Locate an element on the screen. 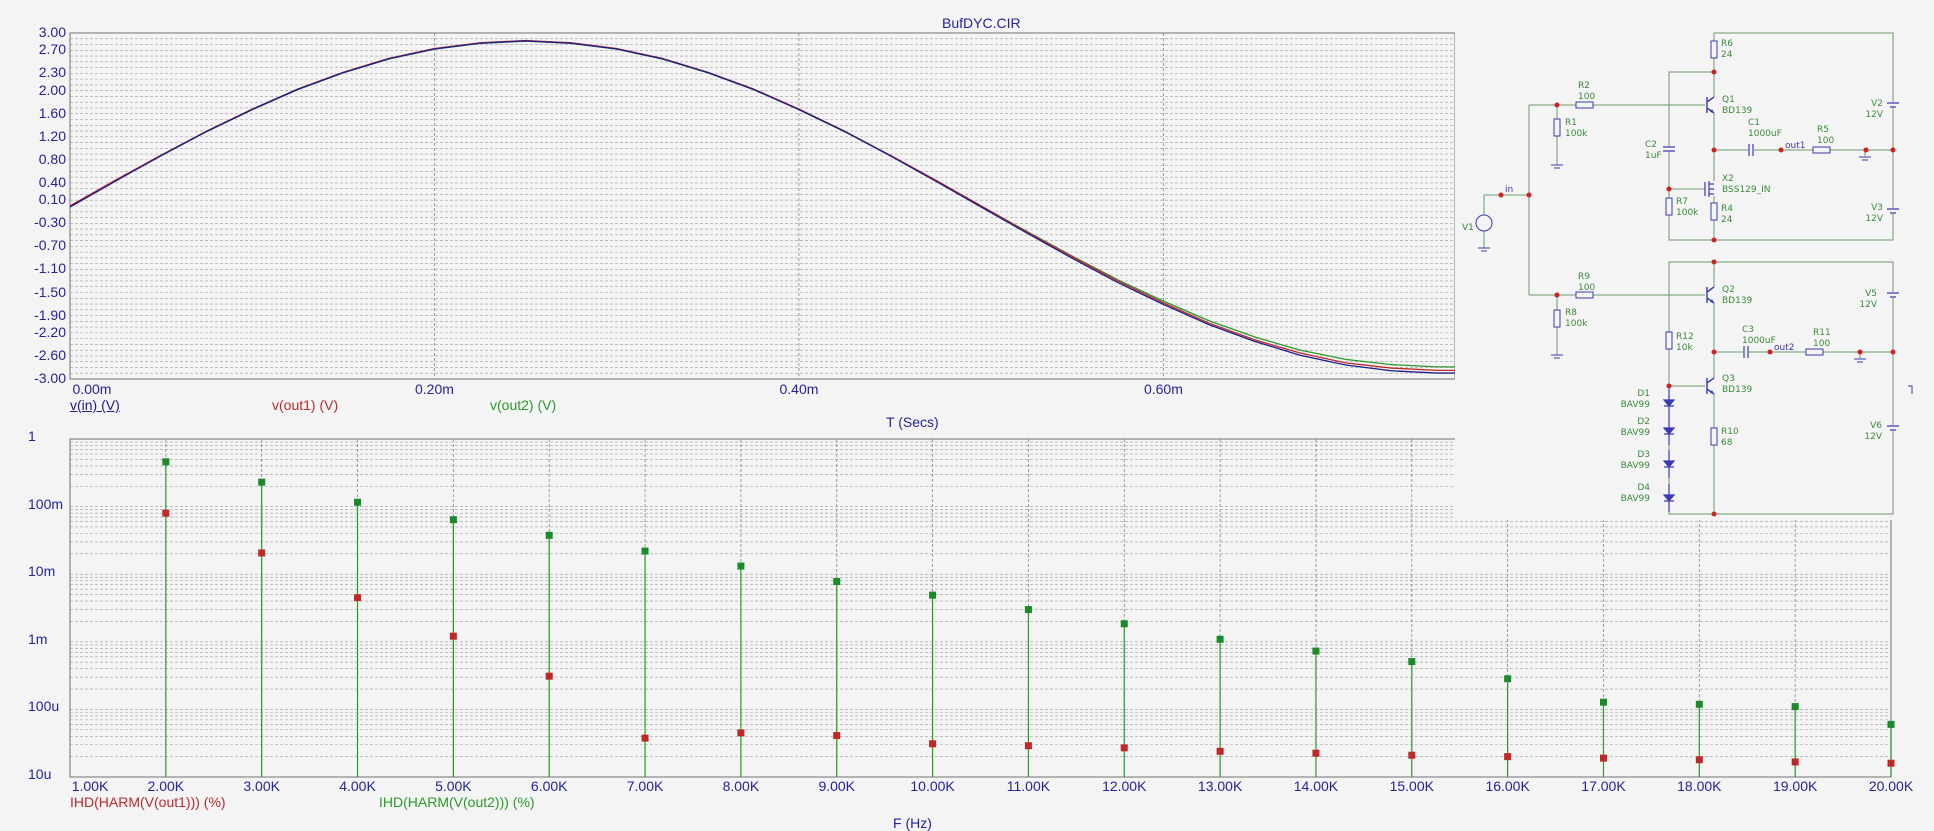 Image resolution: width=1934 pixels, height=831 pixels. y-tick-label: 1m is located at coordinates (38, 638).